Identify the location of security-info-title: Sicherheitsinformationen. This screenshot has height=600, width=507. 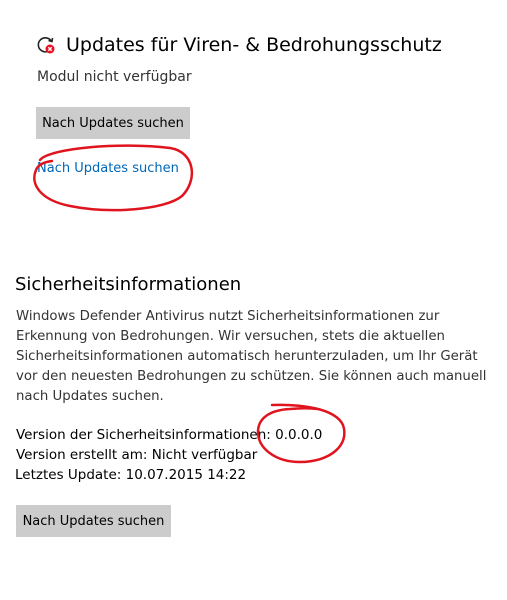
(128, 284).